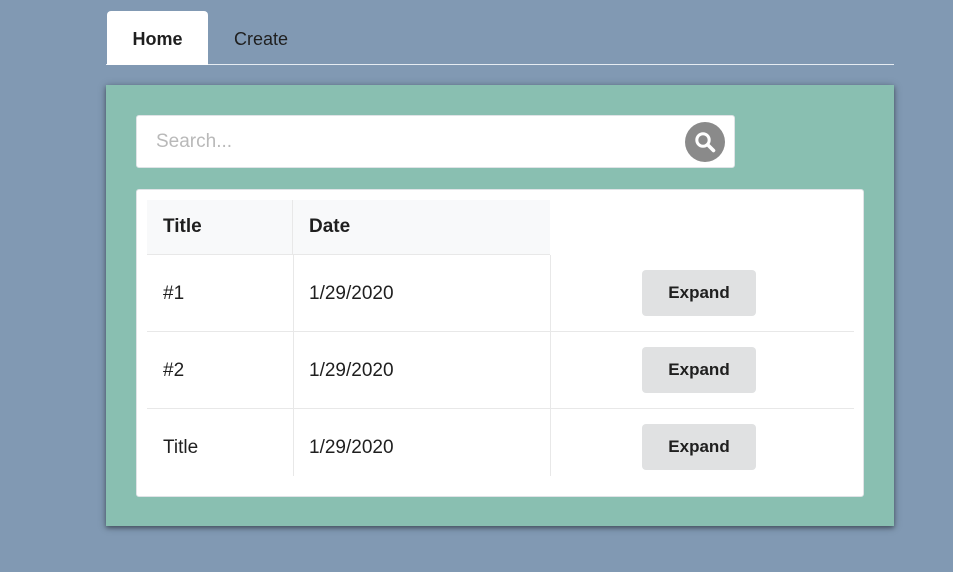 This screenshot has height=572, width=953. What do you see at coordinates (157, 38) in the screenshot?
I see `tab-home: Home` at bounding box center [157, 38].